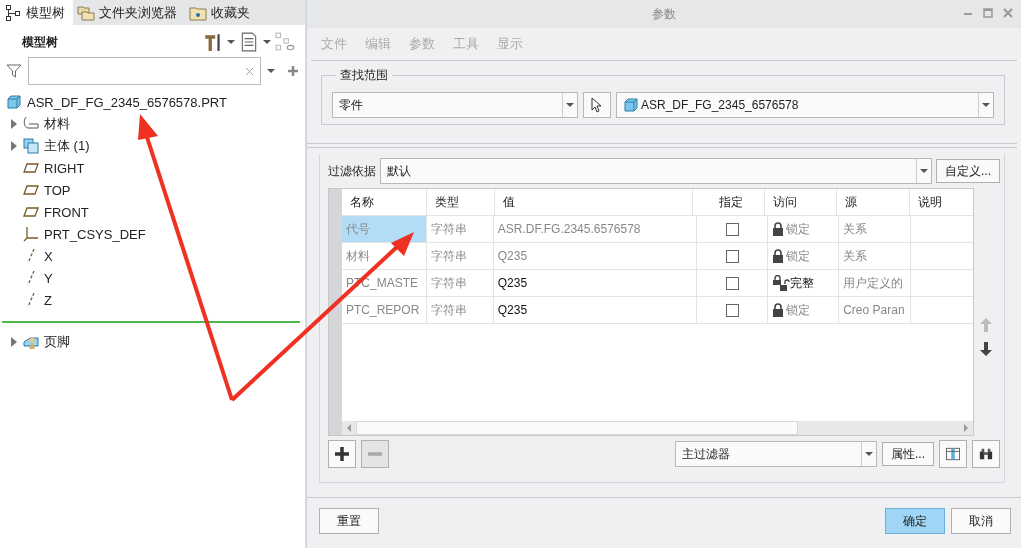  What do you see at coordinates (31, 124) in the screenshot?
I see `material-icon` at bounding box center [31, 124].